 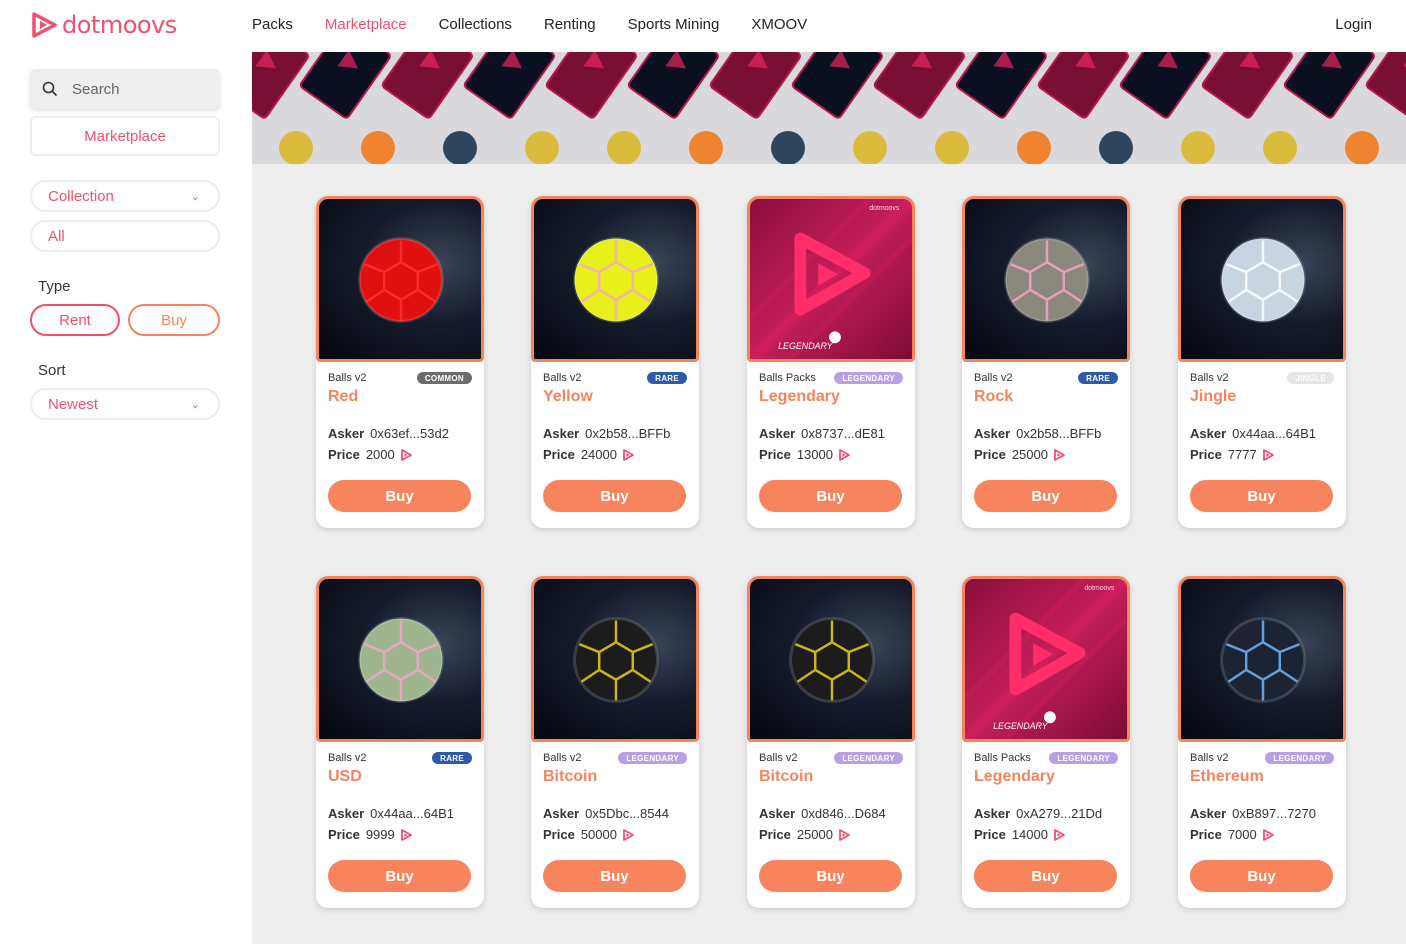 I want to click on search-input: Search, so click(x=125, y=89).